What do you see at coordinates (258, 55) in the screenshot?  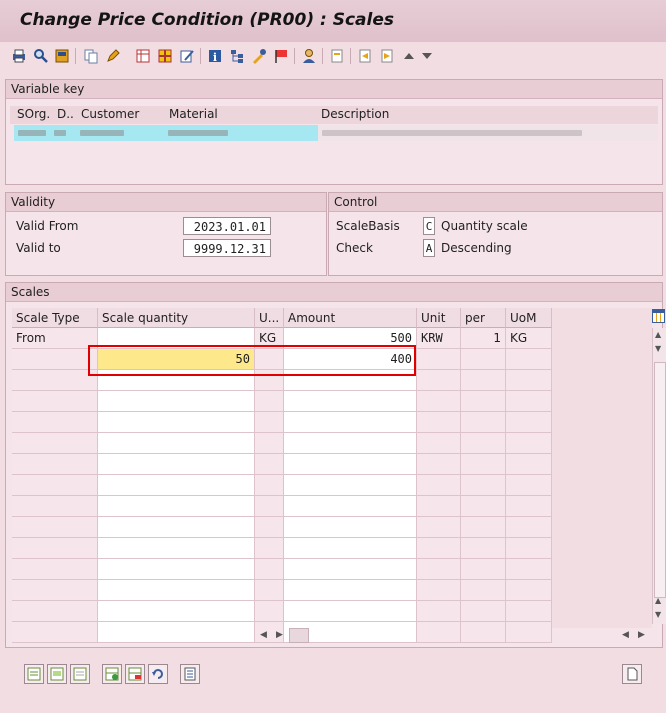 I see `tools-icon` at bounding box center [258, 55].